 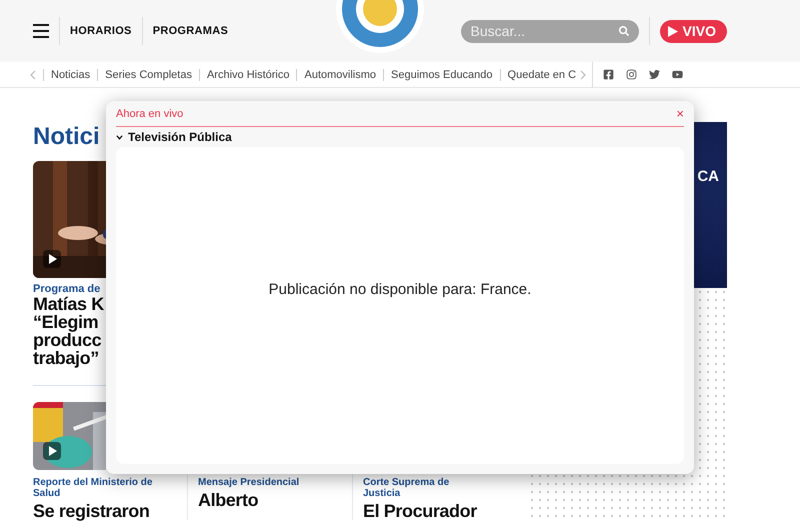 I want to click on article-category: Reporte del Ministerio de Salud, so click(x=93, y=488).